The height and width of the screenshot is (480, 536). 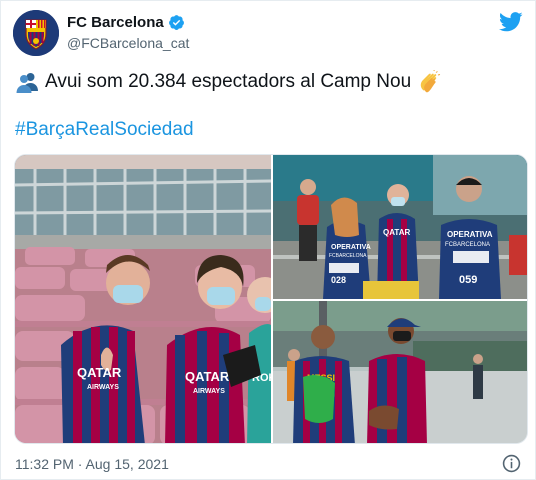 I want to click on airways-sponsor-text-1: AIRWAYS, so click(x=103, y=387).